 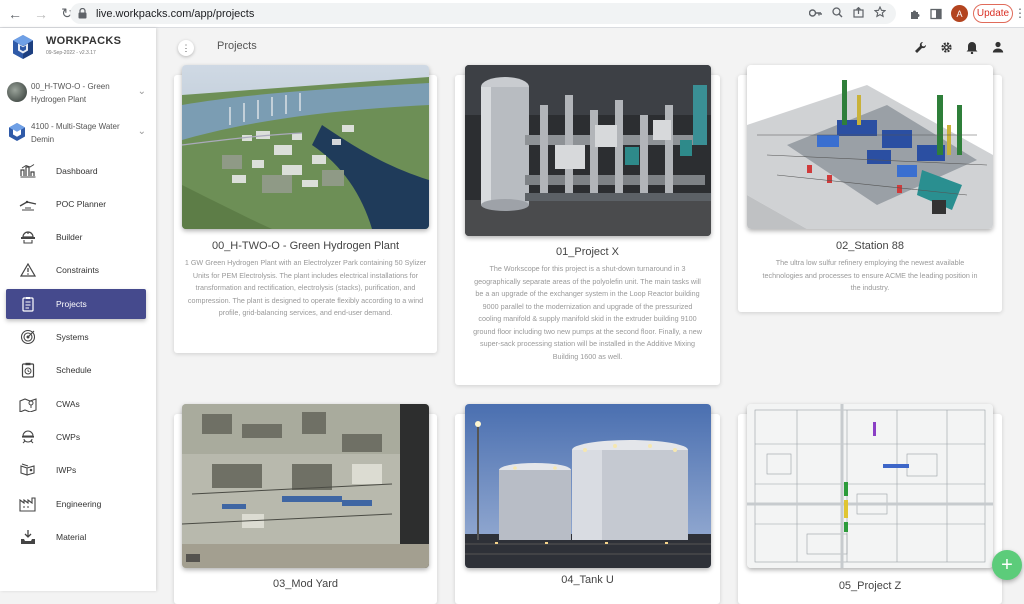 I want to click on sidebar-item-engineering: Engineering, so click(x=76, y=504).